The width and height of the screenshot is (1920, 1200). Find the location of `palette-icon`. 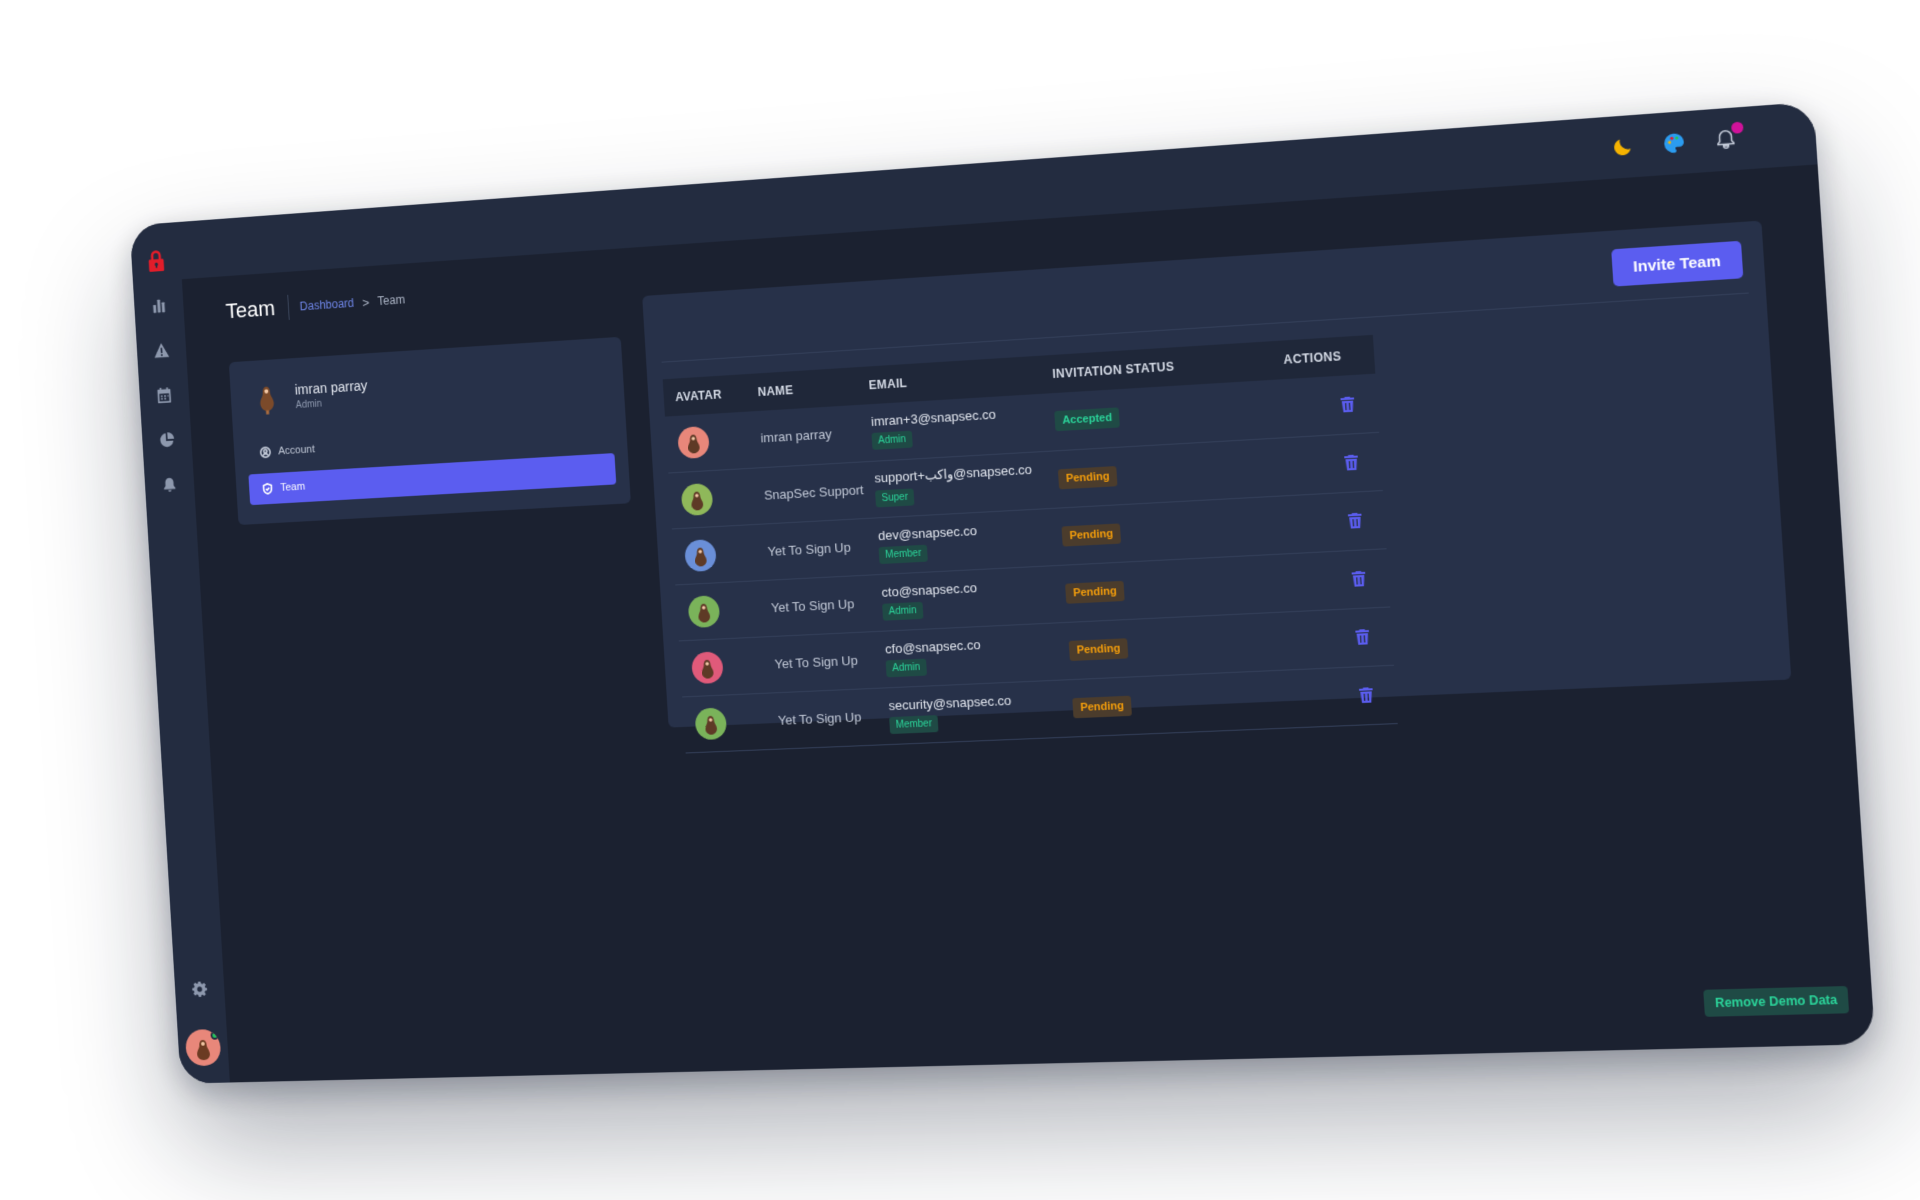

palette-icon is located at coordinates (1674, 143).